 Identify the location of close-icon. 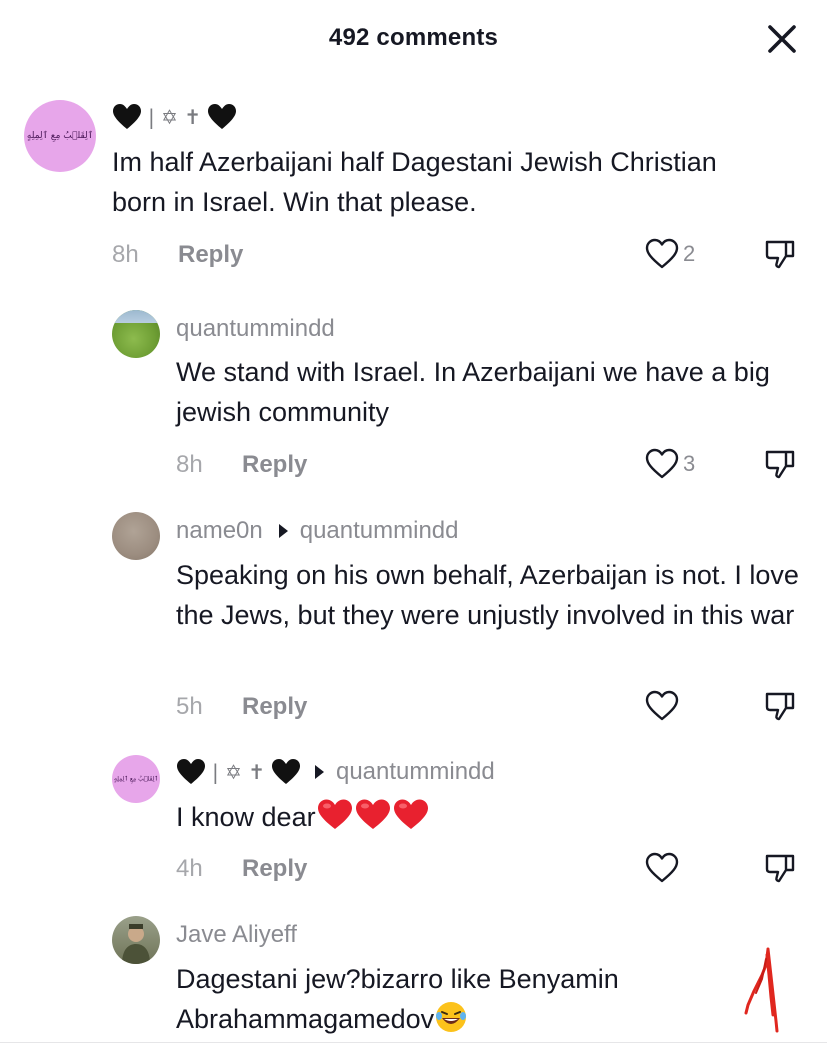
(782, 39).